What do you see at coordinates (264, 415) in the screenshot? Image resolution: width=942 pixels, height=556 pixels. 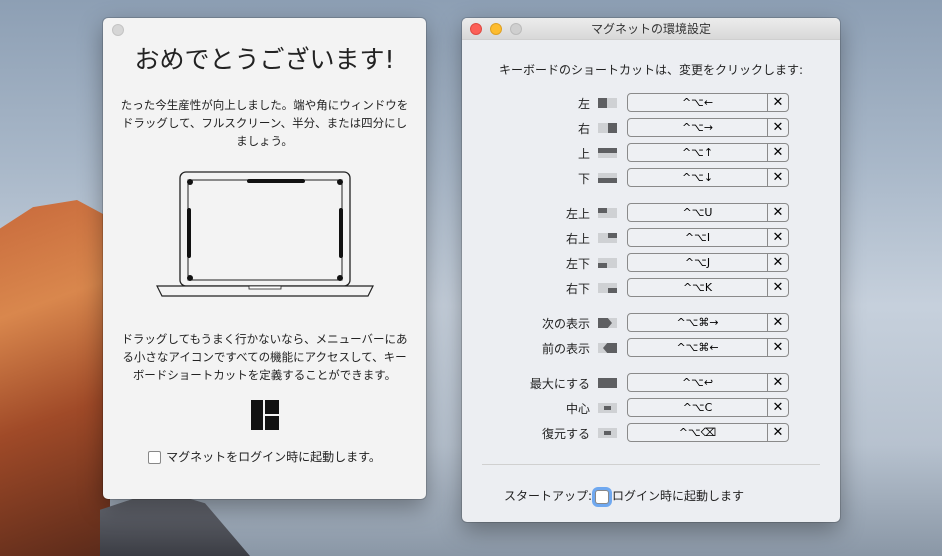 I see `magnet-menu-icon` at bounding box center [264, 415].